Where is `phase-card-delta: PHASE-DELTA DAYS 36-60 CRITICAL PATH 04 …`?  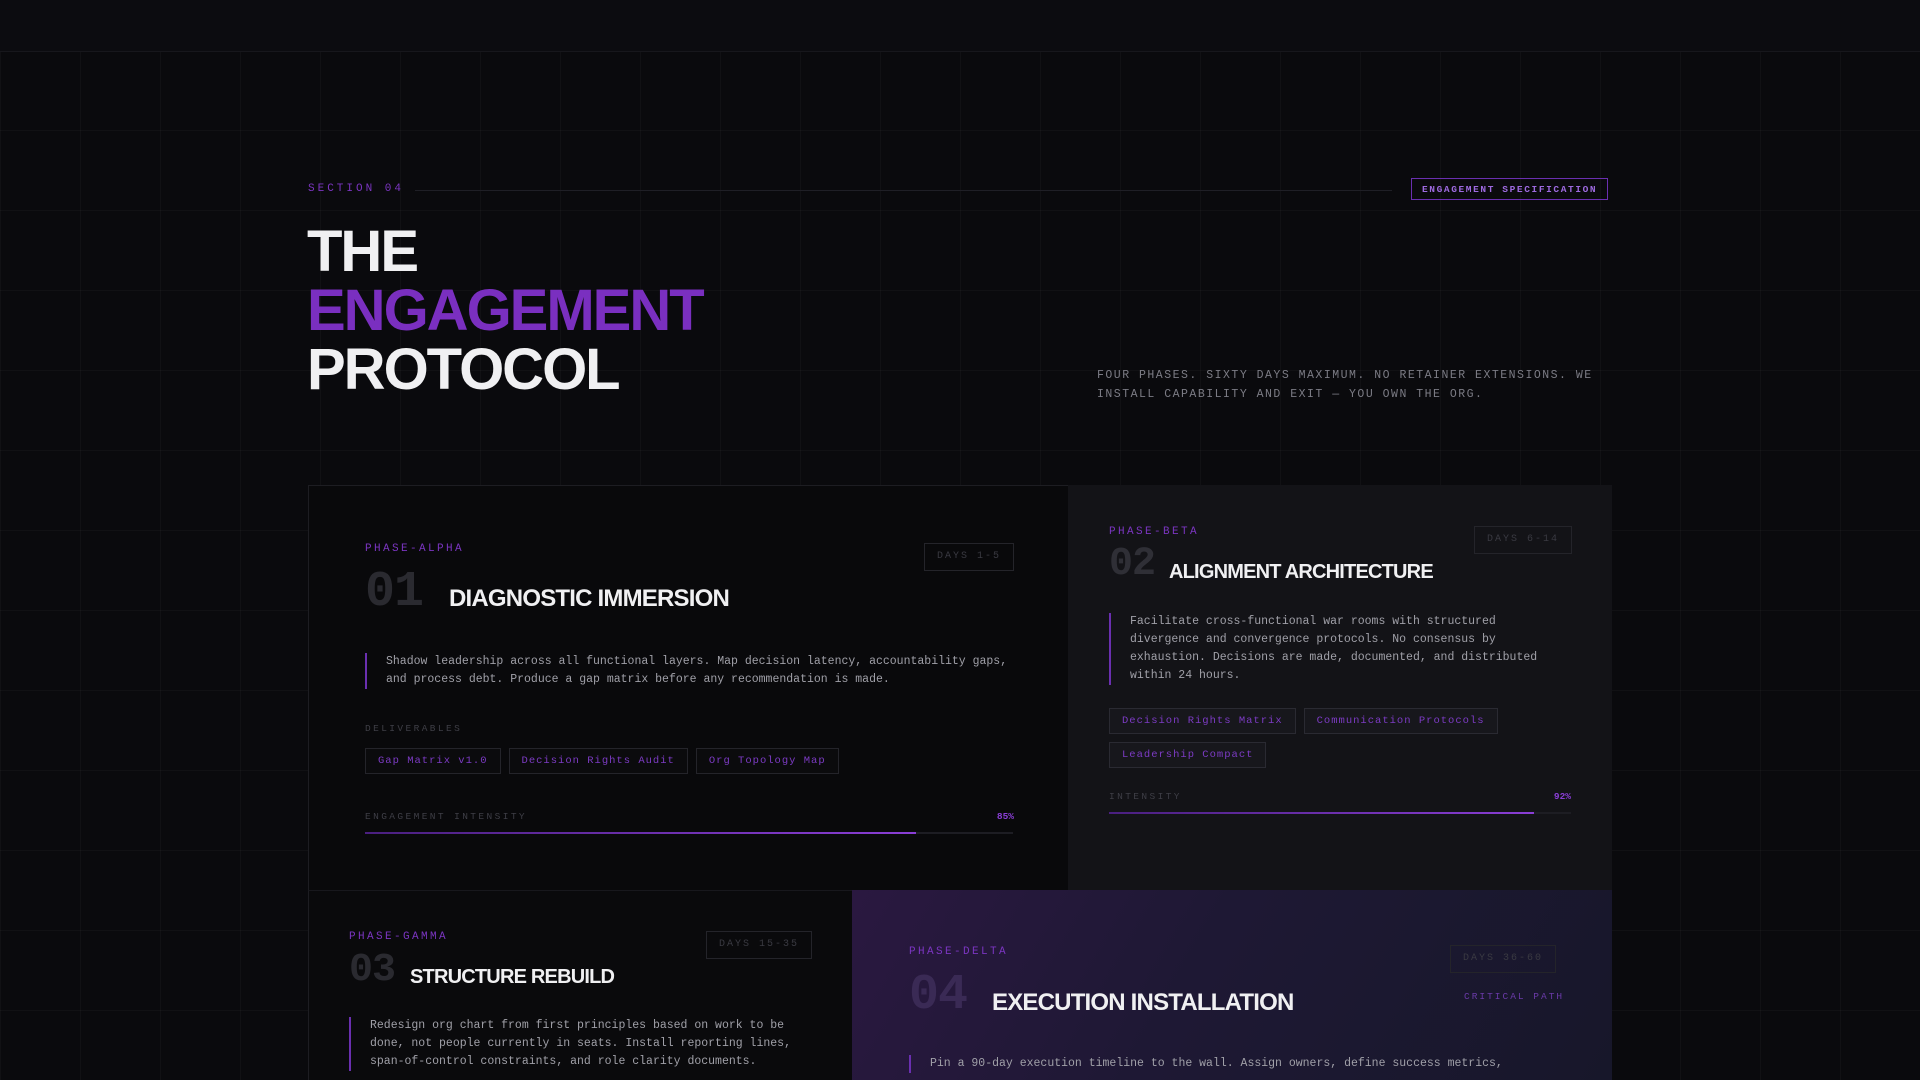 phase-card-delta: PHASE-DELTA DAYS 36-60 CRITICAL PATH 04 … is located at coordinates (1232, 985).